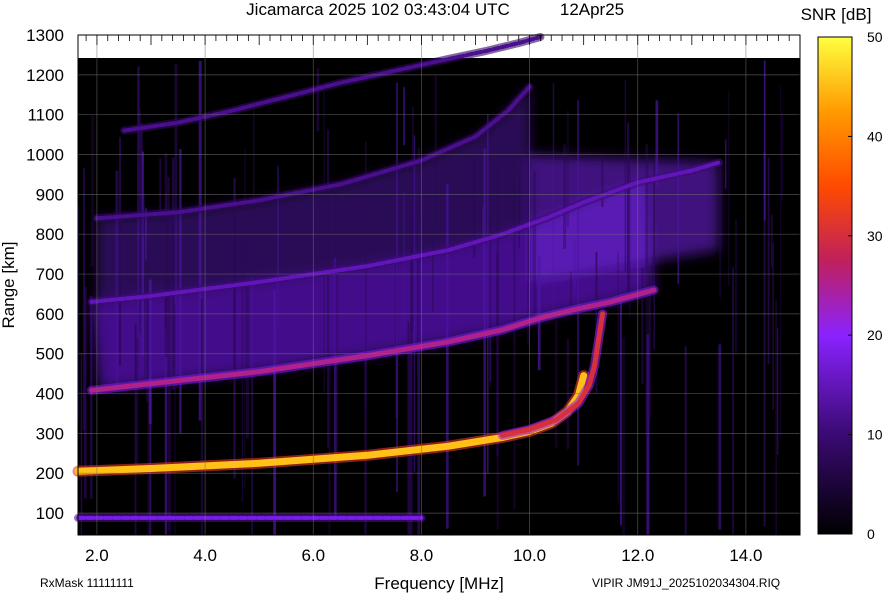  Describe the element at coordinates (529, 555) in the screenshot. I see `x-tick-label: 10.0` at that location.